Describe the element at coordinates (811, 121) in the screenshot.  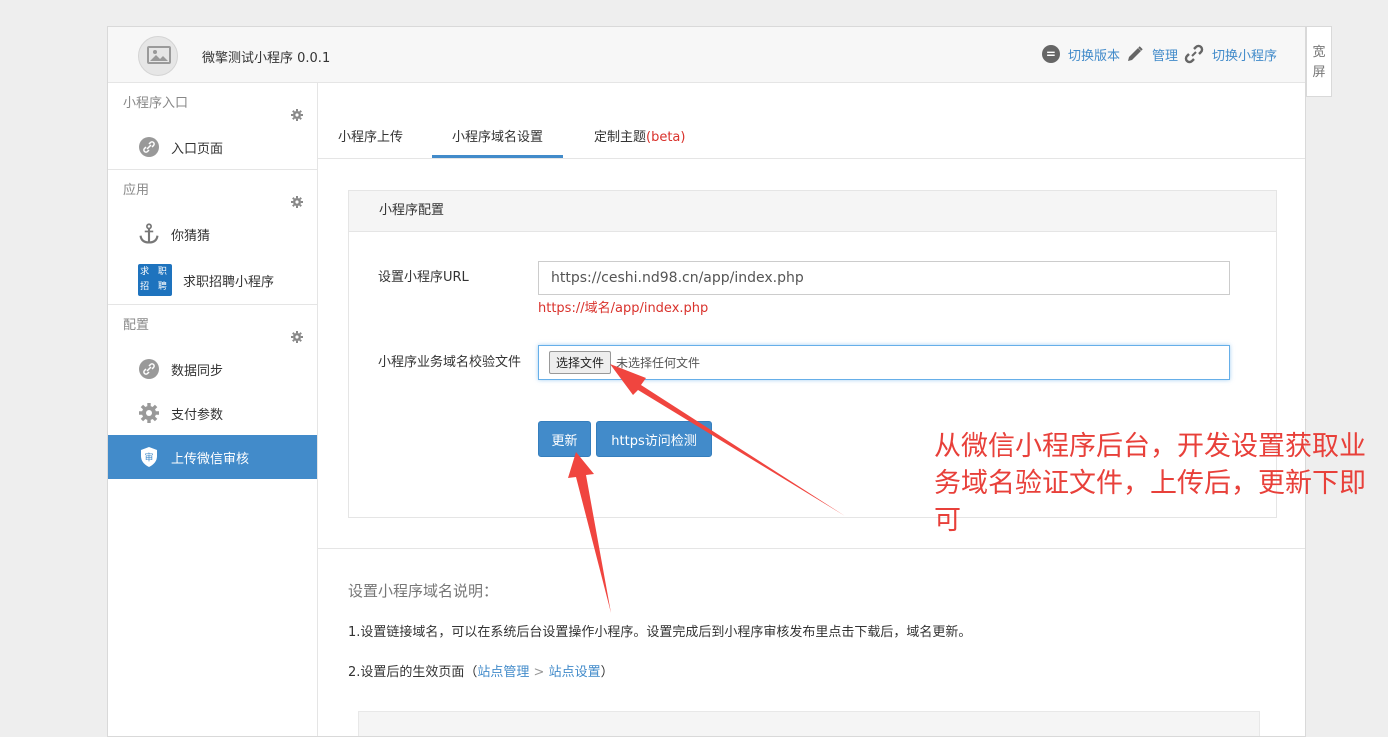
I see `tab-bar: 小程序上传 小程序域名设置 定制主题(beta)` at that location.